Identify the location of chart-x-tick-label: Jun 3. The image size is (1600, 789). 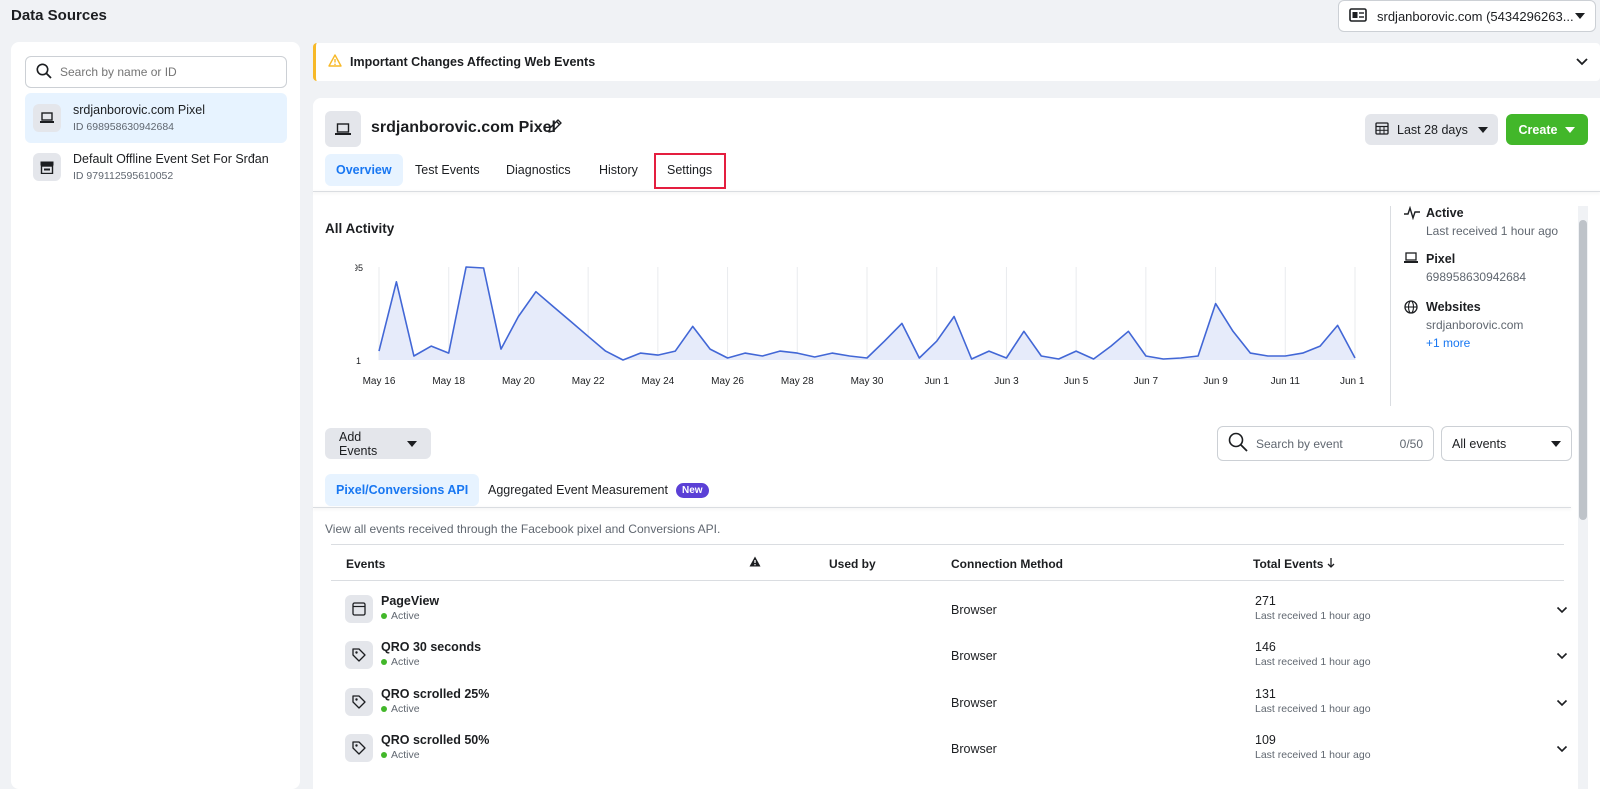
(1006, 381).